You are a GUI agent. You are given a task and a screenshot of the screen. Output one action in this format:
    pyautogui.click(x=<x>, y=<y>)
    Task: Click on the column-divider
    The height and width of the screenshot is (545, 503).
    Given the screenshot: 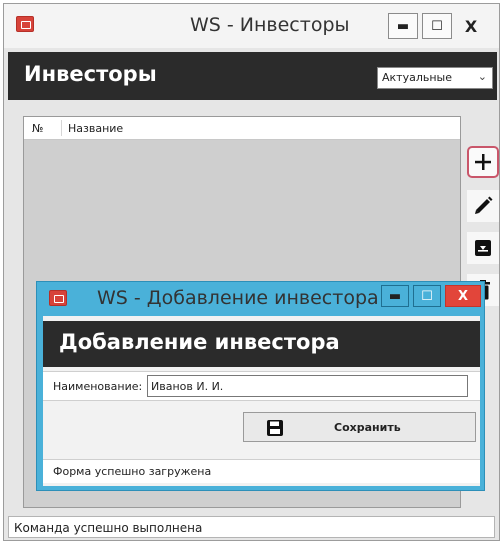 What is the action you would take?
    pyautogui.click(x=61, y=128)
    